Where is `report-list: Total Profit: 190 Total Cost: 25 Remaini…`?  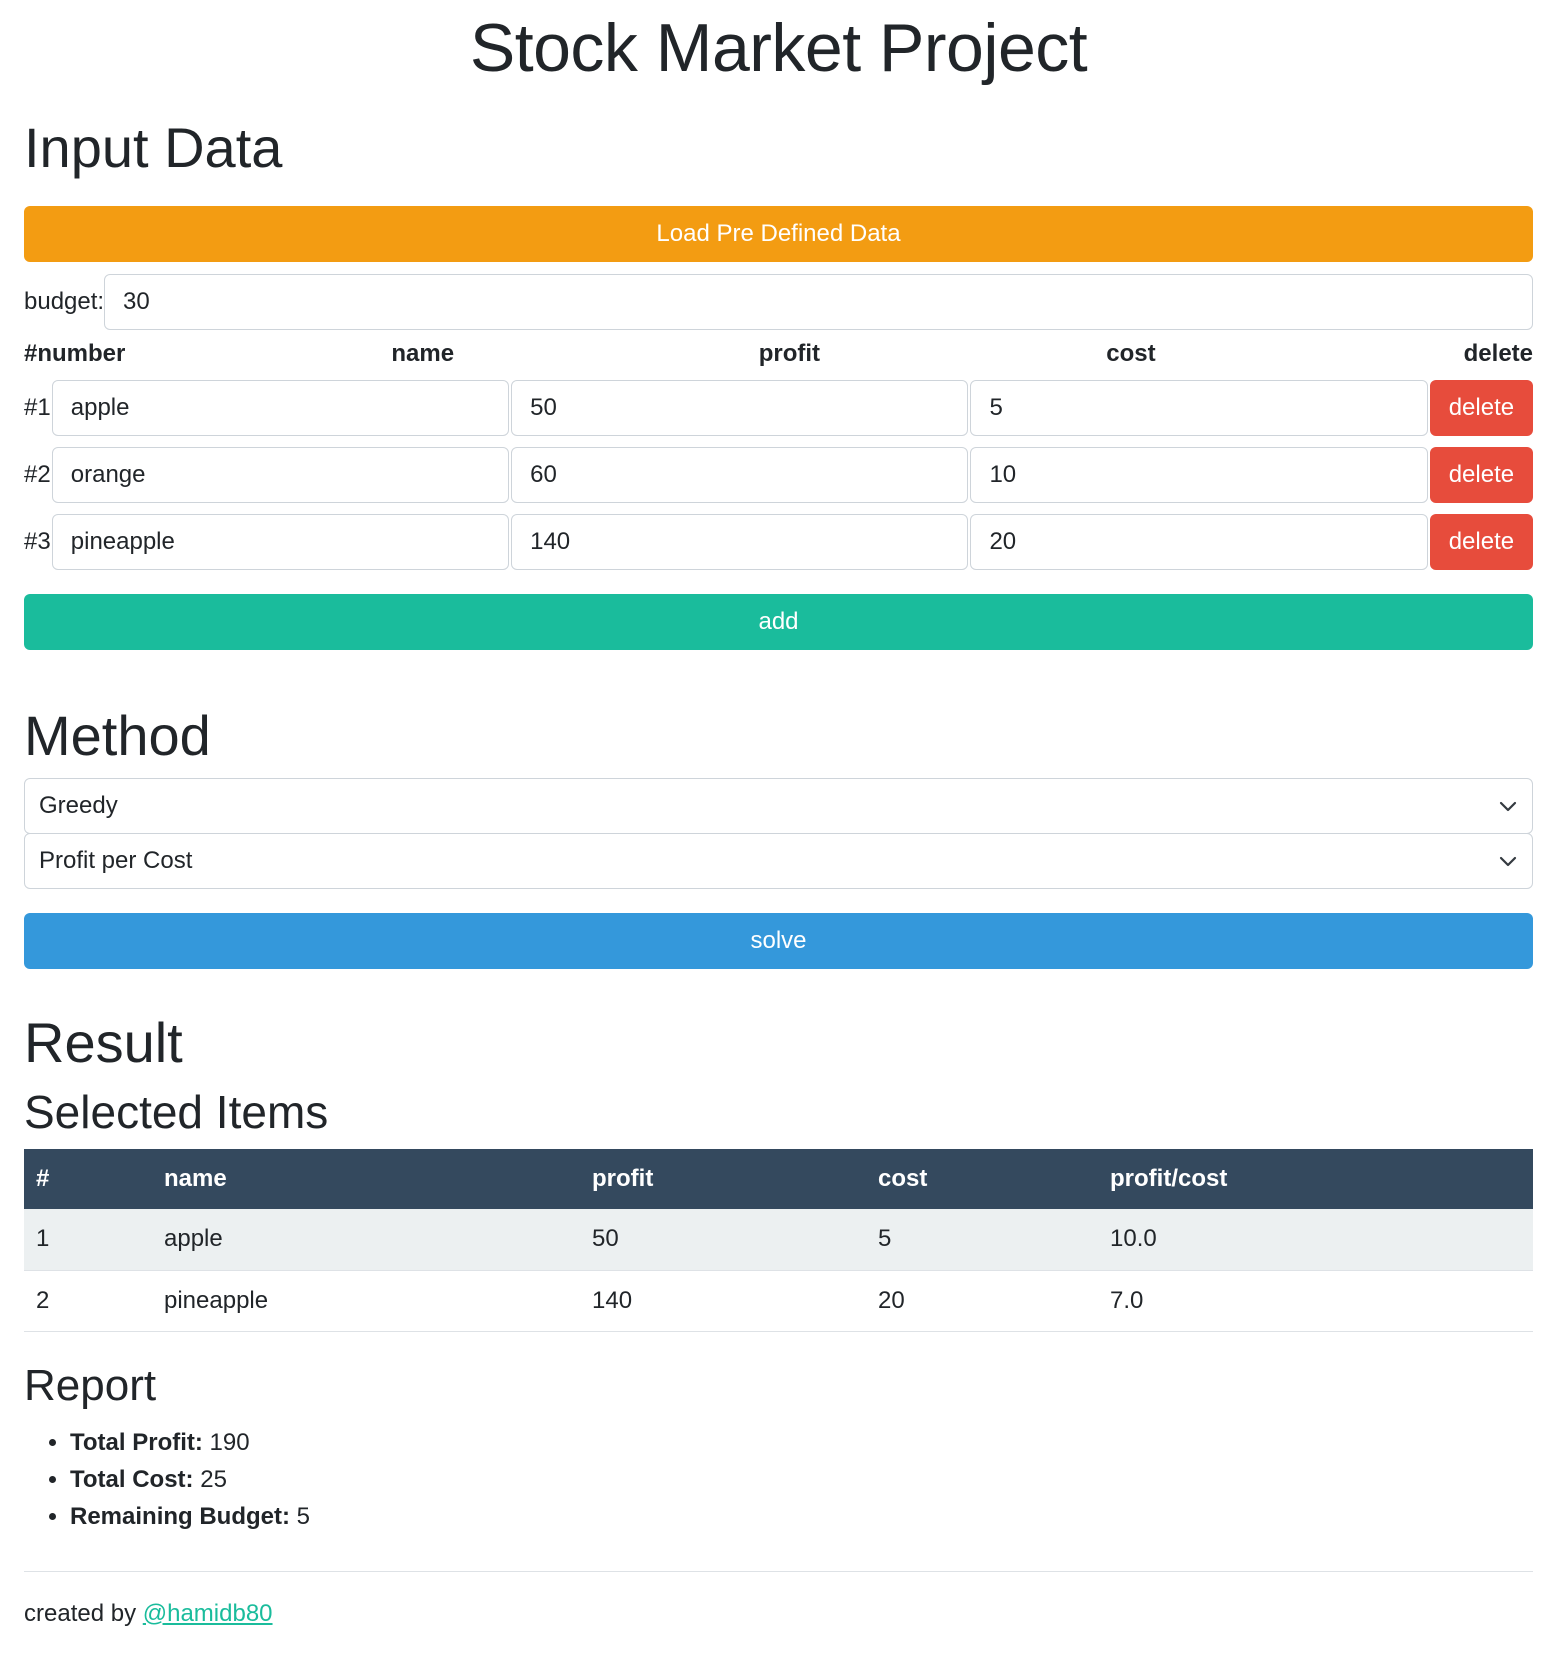
report-list: Total Profit: 190 Total Cost: 25 Remaini… is located at coordinates (778, 1479).